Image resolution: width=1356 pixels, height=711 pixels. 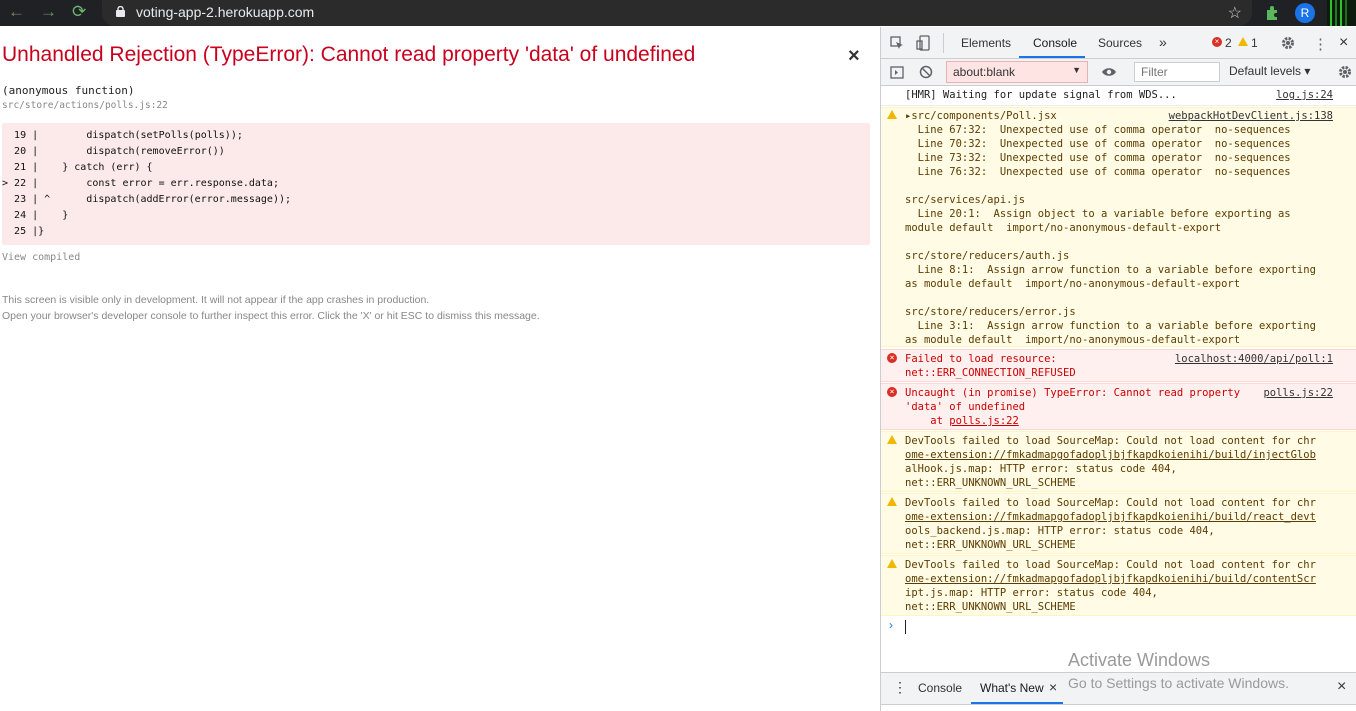 What do you see at coordinates (891, 625) in the screenshot?
I see `console-prompt-icon: ›` at bounding box center [891, 625].